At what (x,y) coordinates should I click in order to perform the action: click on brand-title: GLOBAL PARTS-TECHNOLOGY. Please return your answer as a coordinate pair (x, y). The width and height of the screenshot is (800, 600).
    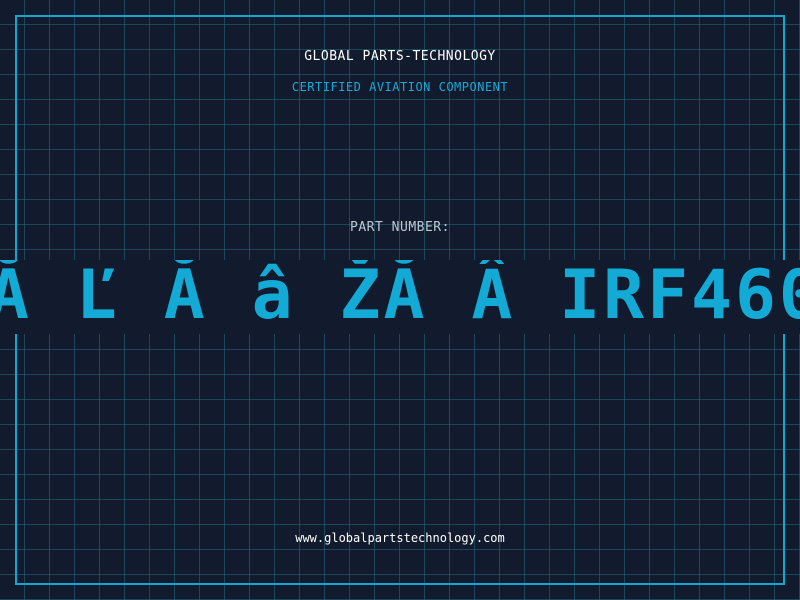
    Looking at the image, I should click on (400, 56).